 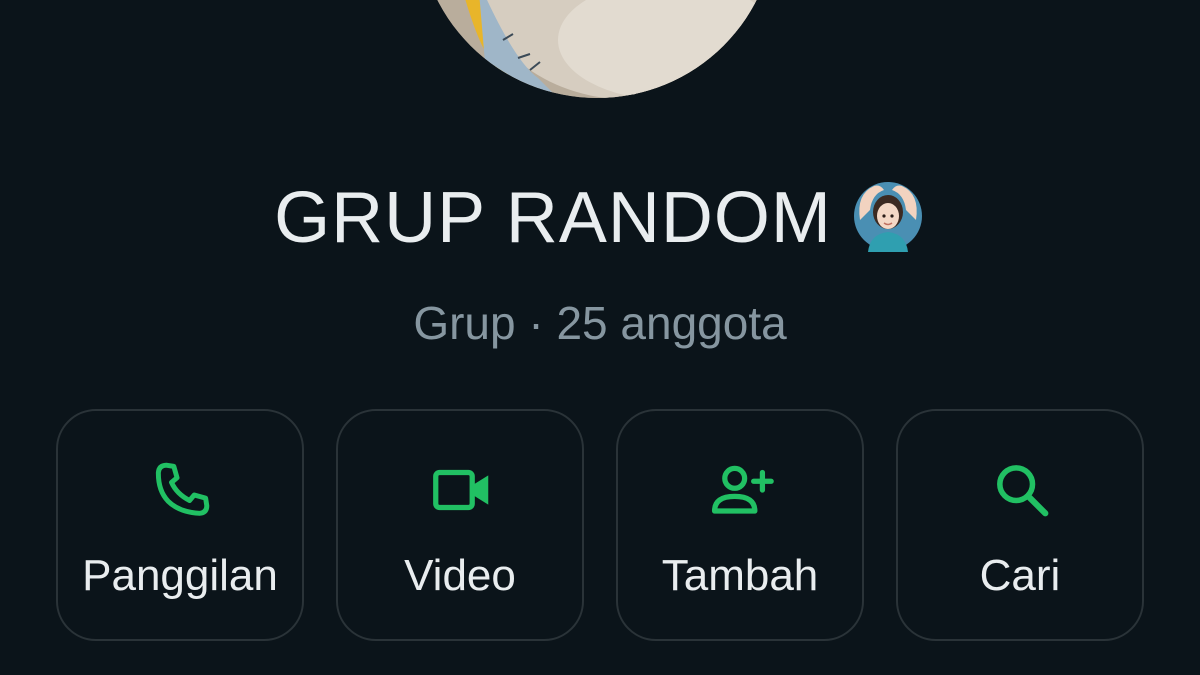 I want to click on group-meta: Grup · 25 anggota, so click(x=600, y=323).